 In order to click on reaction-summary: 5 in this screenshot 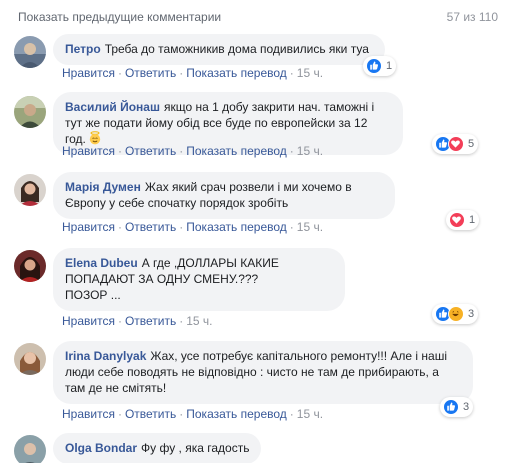, I will do `click(455, 144)`.